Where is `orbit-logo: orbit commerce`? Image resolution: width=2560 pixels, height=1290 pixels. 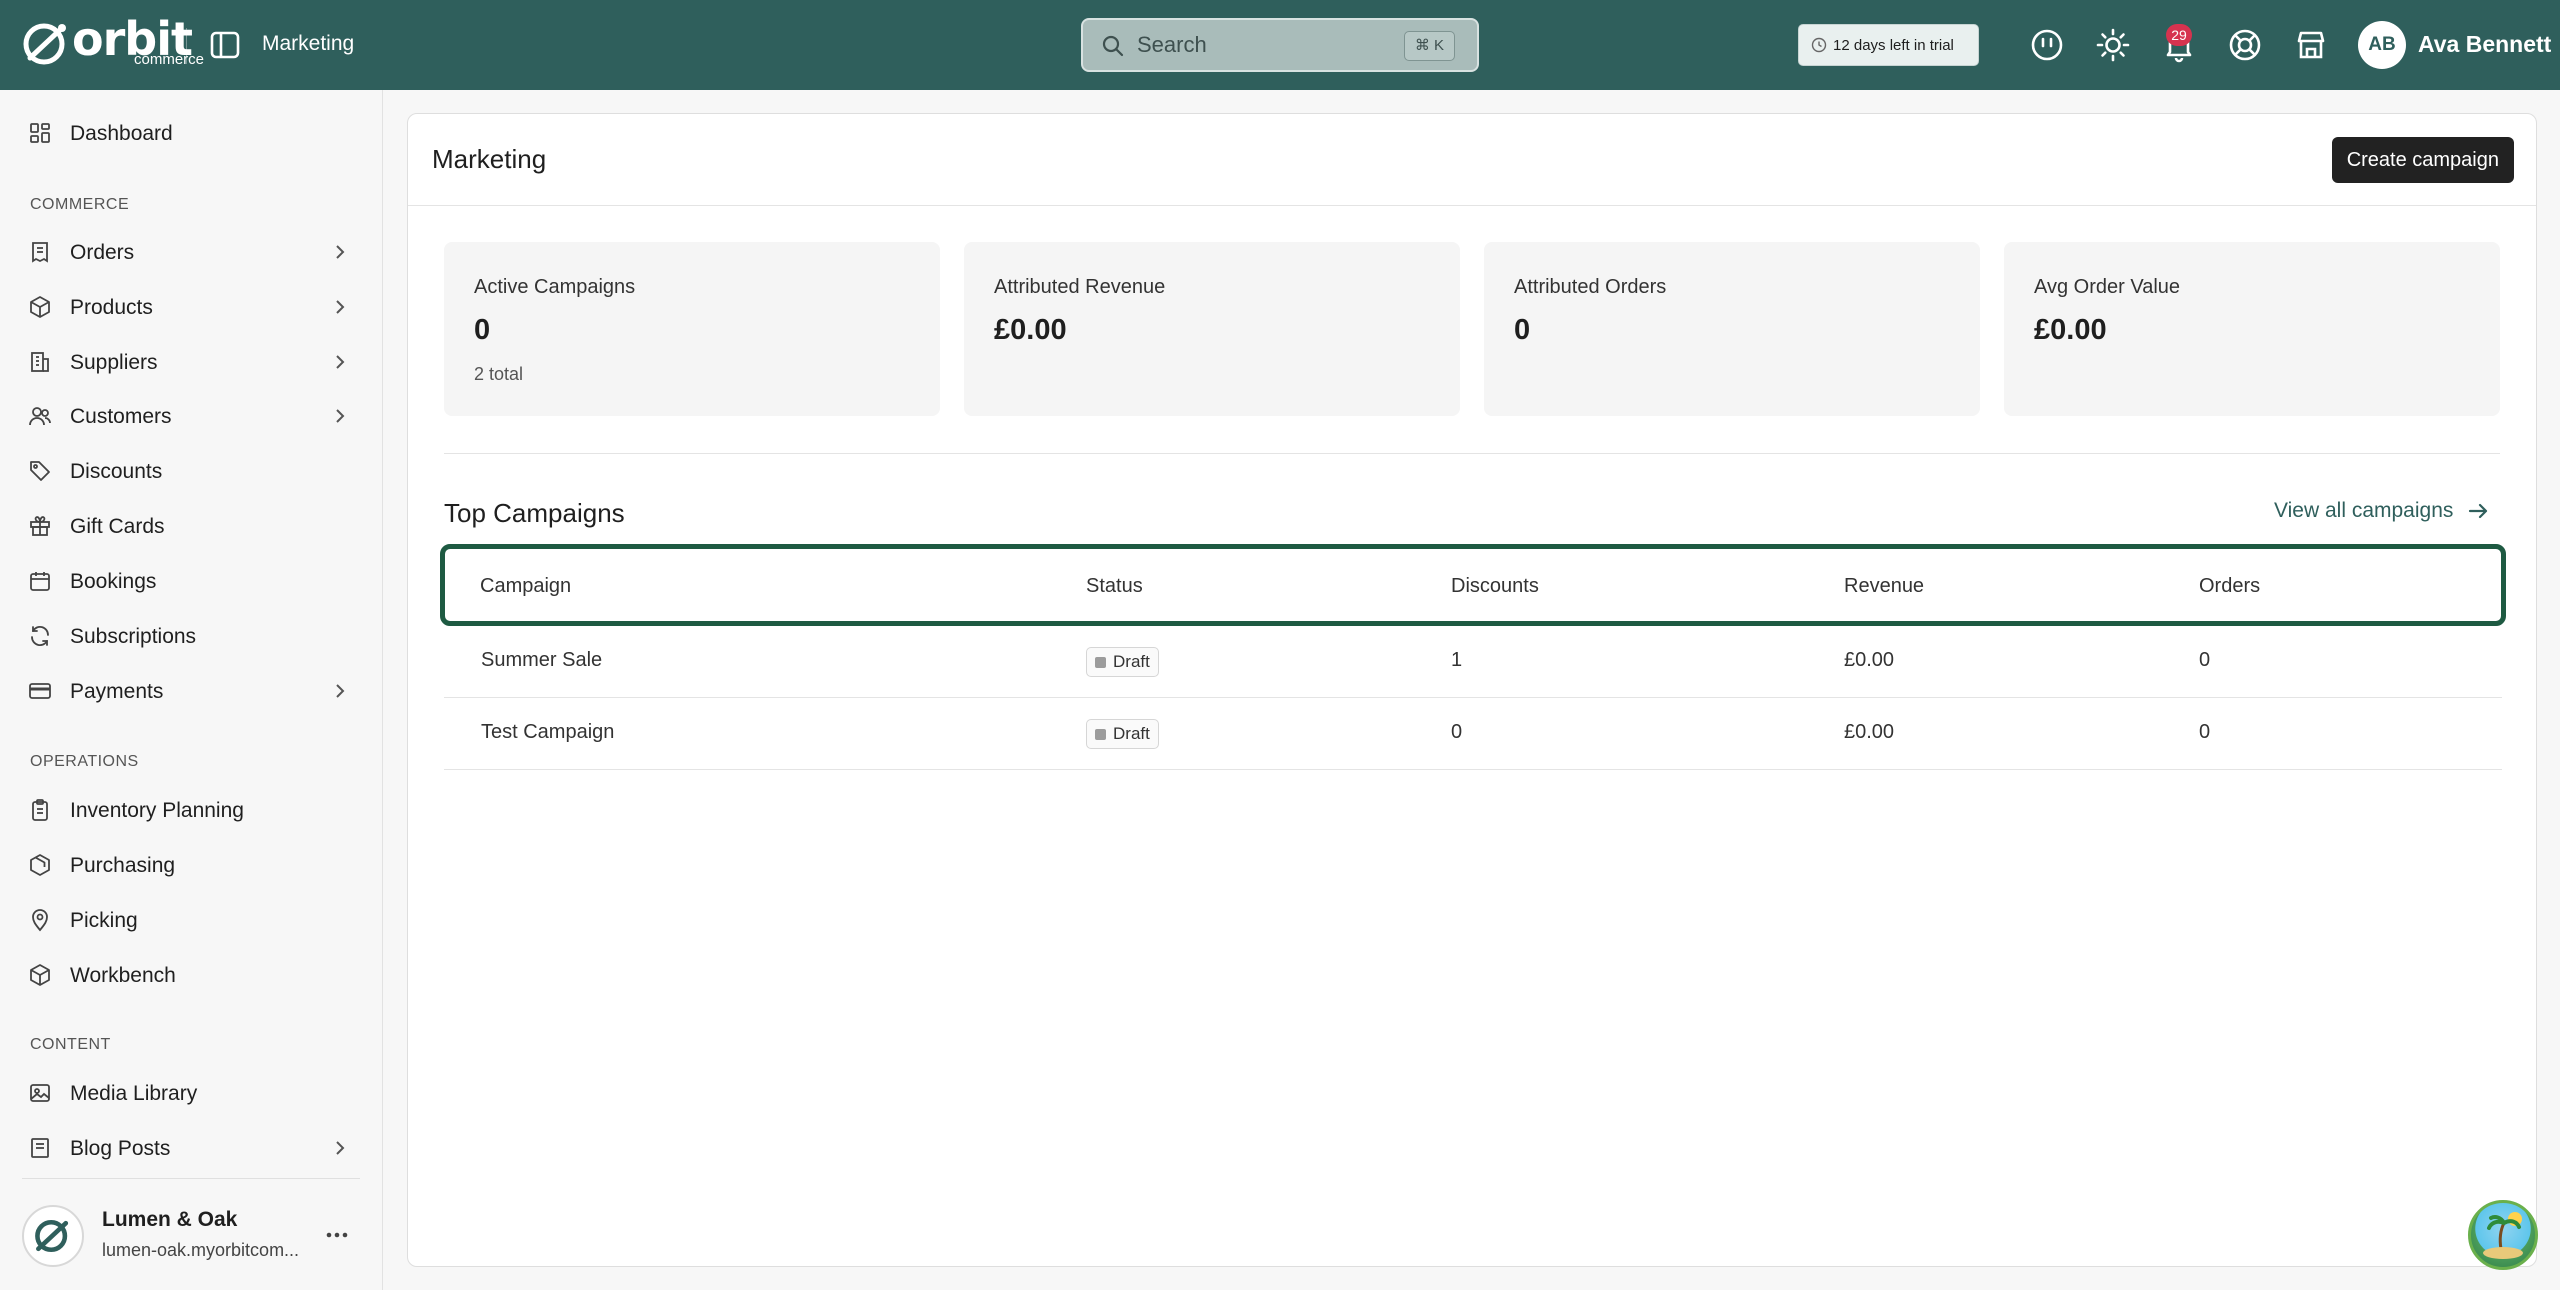
orbit-logo: orbit commerce is located at coordinates (113, 41).